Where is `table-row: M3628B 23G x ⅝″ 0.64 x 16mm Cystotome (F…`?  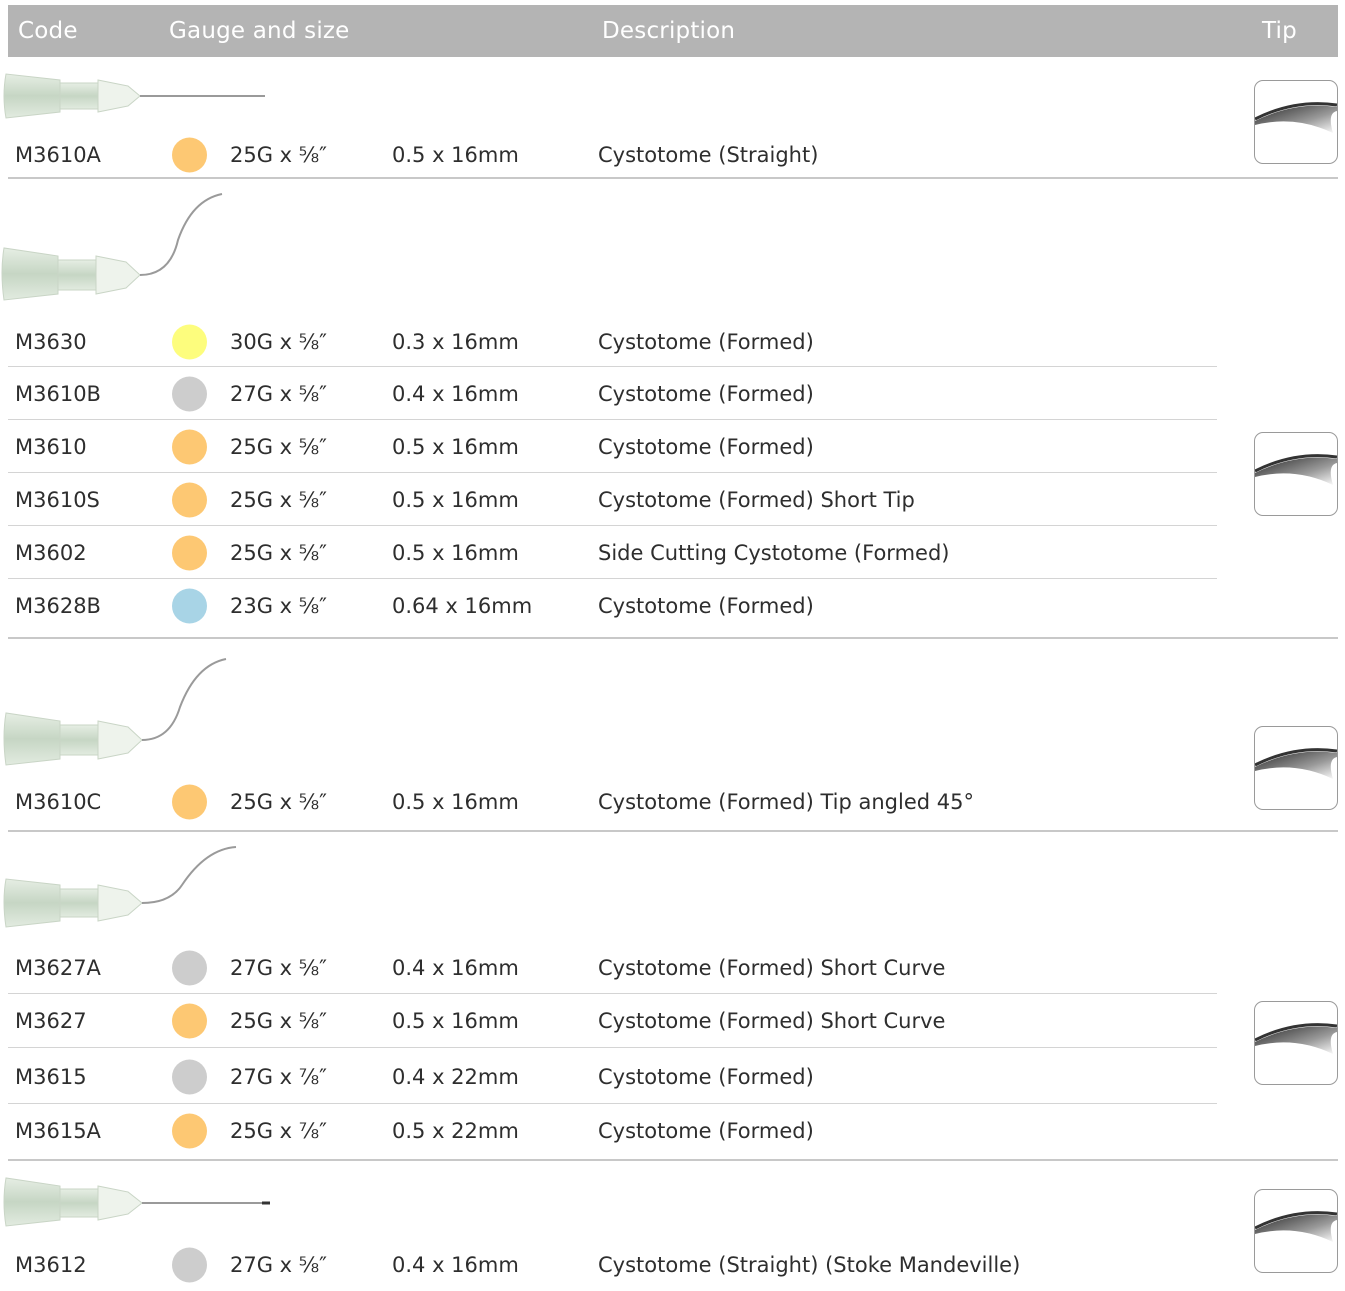 table-row: M3628B 23G x ⅝″ 0.64 x 16mm Cystotome (F… is located at coordinates (608, 605).